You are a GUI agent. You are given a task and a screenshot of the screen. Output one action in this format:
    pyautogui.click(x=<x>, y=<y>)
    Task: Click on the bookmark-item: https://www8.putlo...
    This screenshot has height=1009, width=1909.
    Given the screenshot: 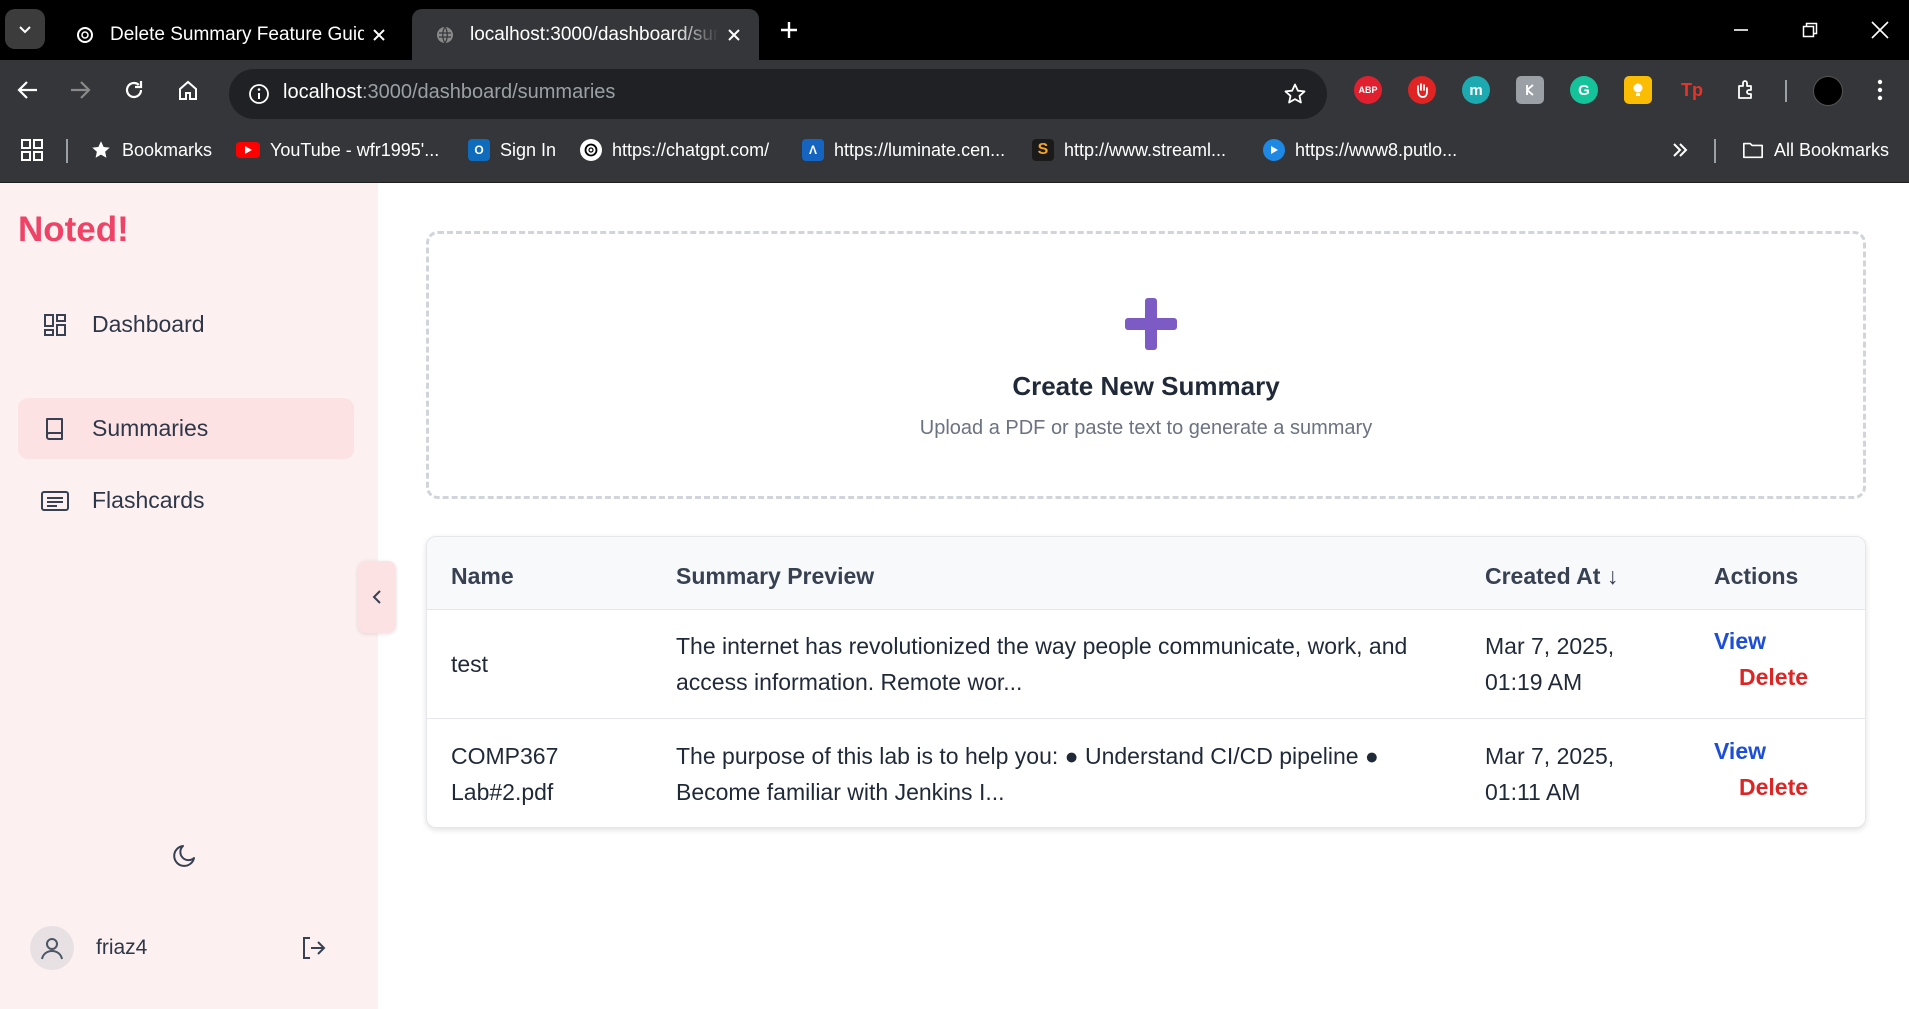 What is the action you would take?
    pyautogui.click(x=1360, y=150)
    